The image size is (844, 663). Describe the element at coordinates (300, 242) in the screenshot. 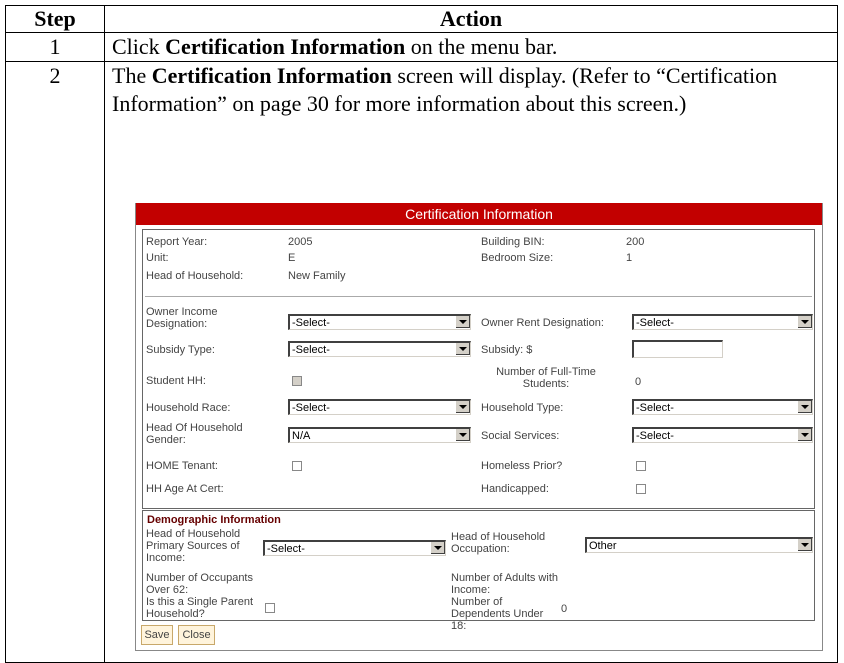

I see `report-year-value: 2005` at that location.